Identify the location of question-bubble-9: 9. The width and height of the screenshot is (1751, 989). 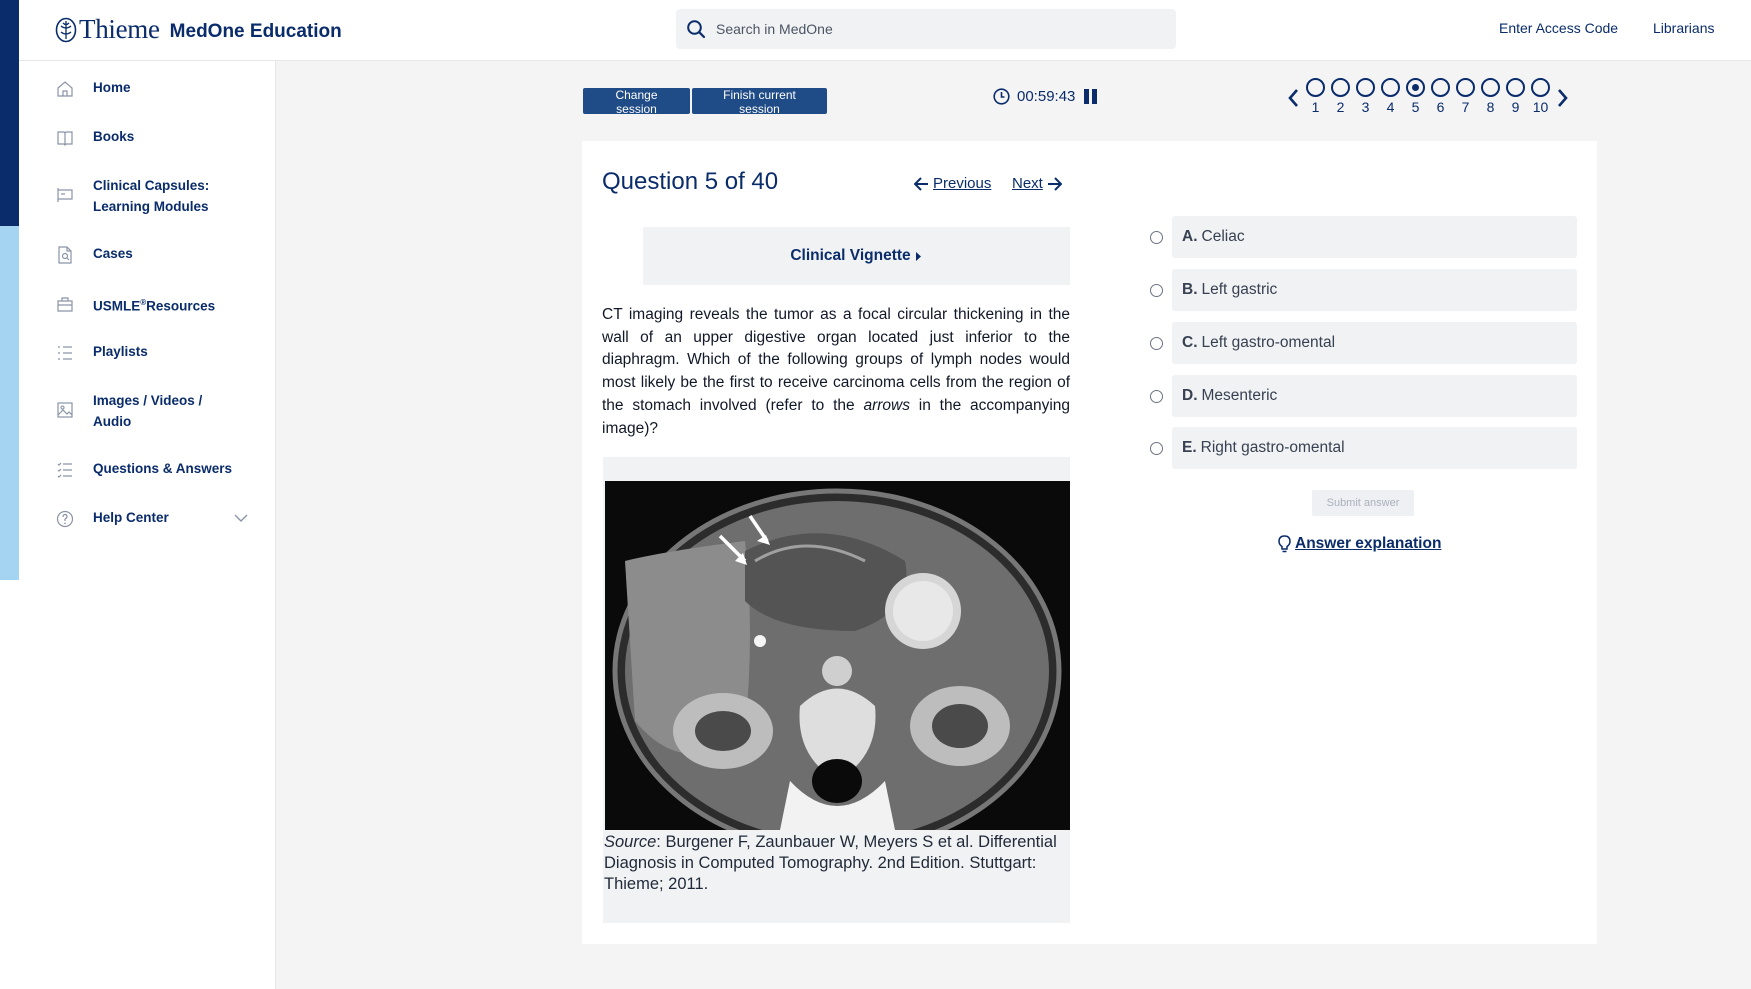
(1515, 96).